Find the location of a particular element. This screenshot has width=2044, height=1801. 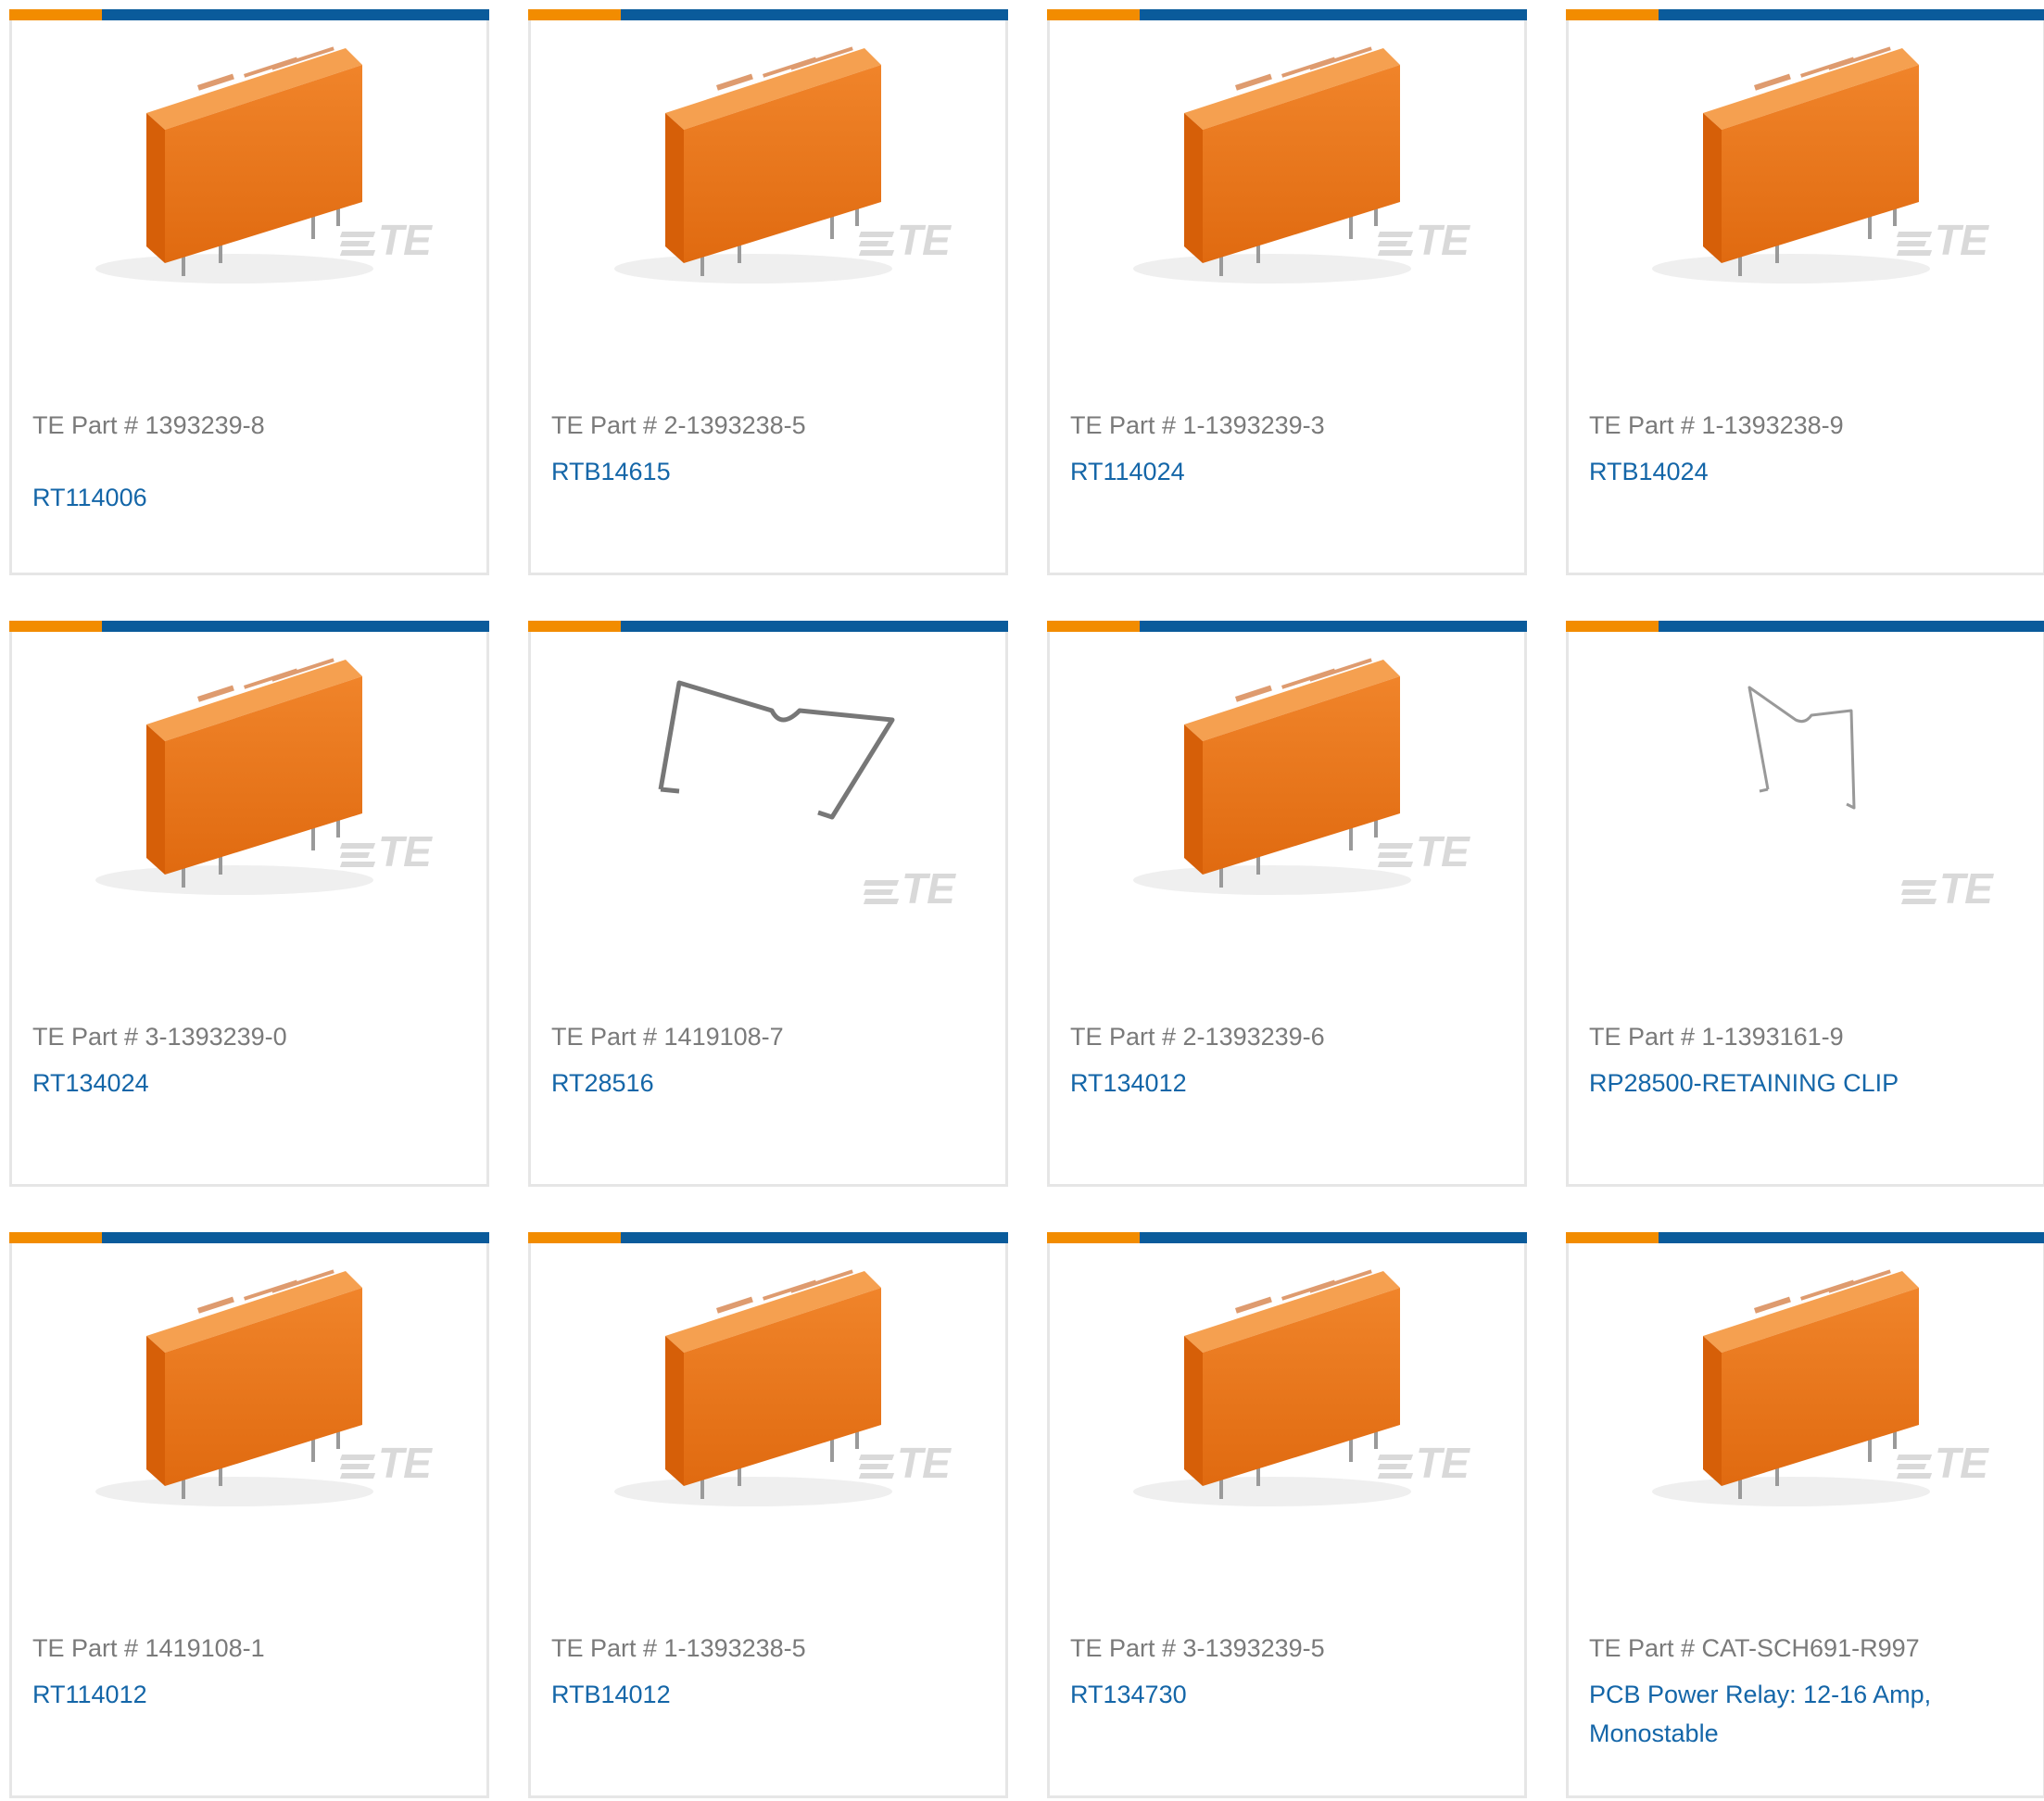

product-card: TE TE Part # 1-1393238-9 RTB14024 is located at coordinates (1805, 292).